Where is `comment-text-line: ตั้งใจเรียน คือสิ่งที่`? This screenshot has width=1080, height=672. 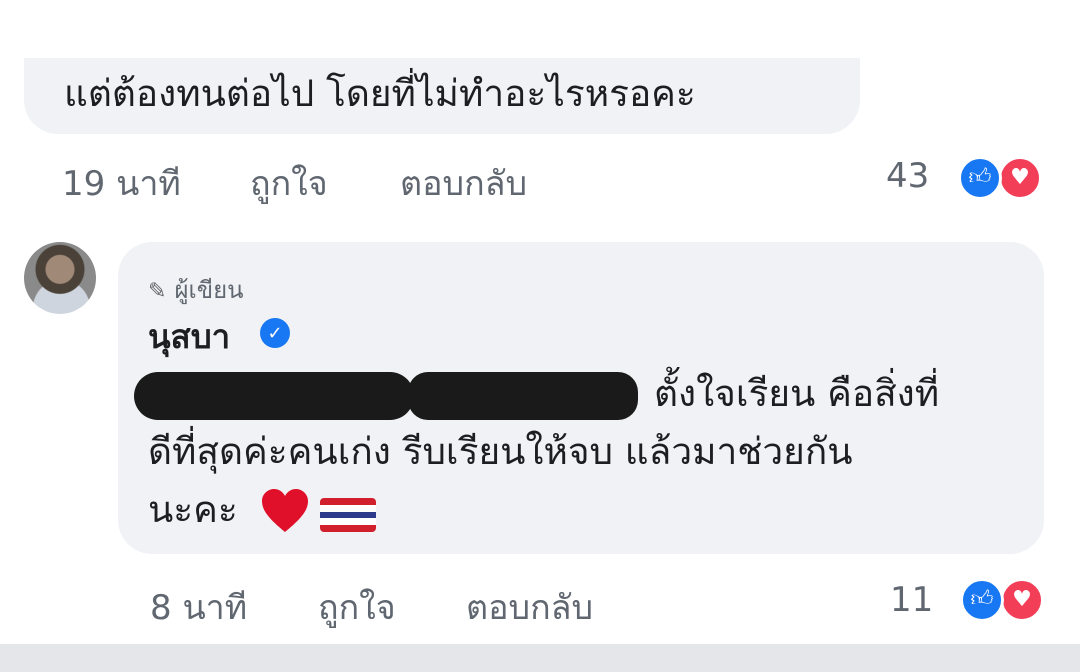 comment-text-line: ตั้งใจเรียน คือสิ่งที่ is located at coordinates (797, 393).